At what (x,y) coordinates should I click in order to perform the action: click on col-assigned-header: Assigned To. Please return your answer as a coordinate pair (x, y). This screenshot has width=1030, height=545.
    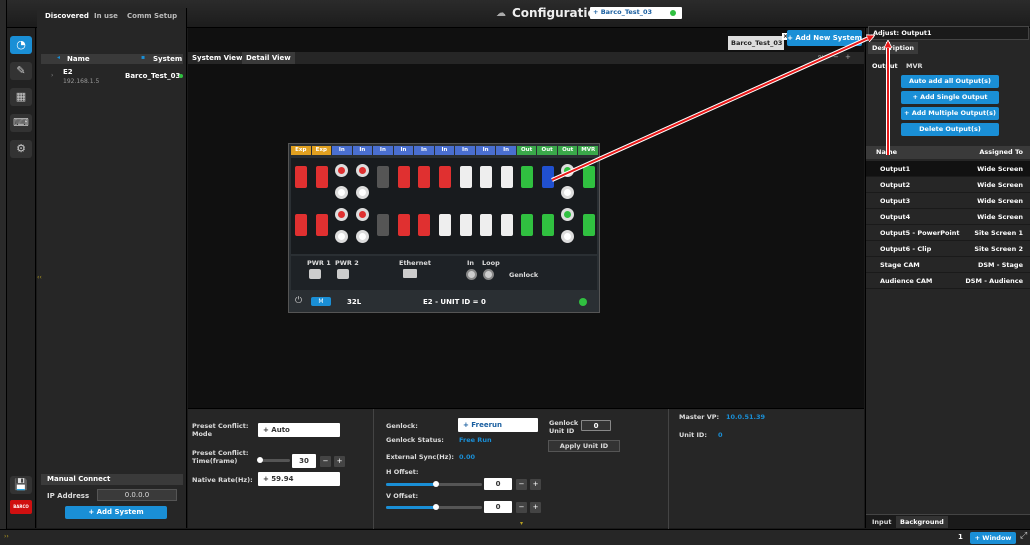
    Looking at the image, I should click on (1001, 152).